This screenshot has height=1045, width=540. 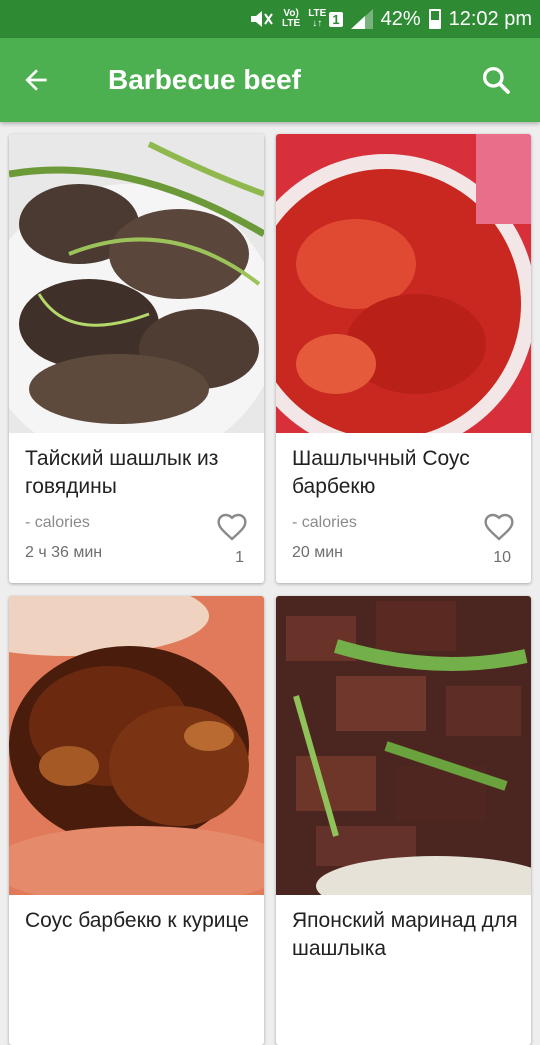 I want to click on lte-indicator: LTE ↓↑ 1, so click(x=325, y=19).